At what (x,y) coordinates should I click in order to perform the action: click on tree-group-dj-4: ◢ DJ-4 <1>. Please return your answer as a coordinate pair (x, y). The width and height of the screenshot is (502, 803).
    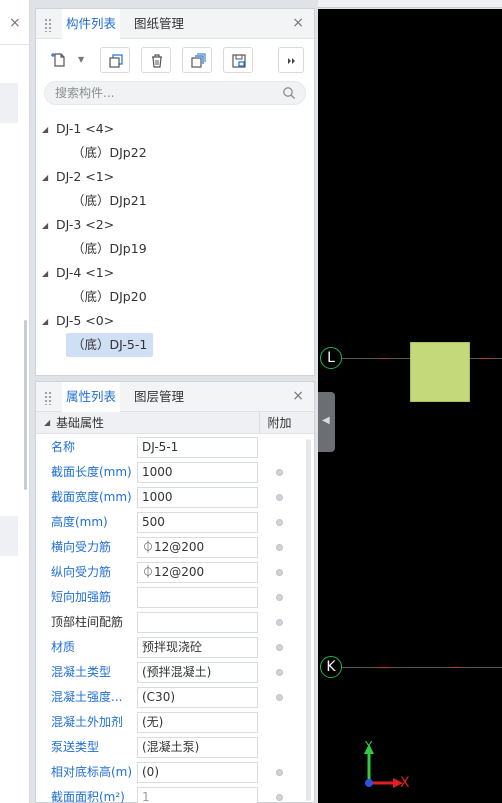
    Looking at the image, I should click on (175, 273).